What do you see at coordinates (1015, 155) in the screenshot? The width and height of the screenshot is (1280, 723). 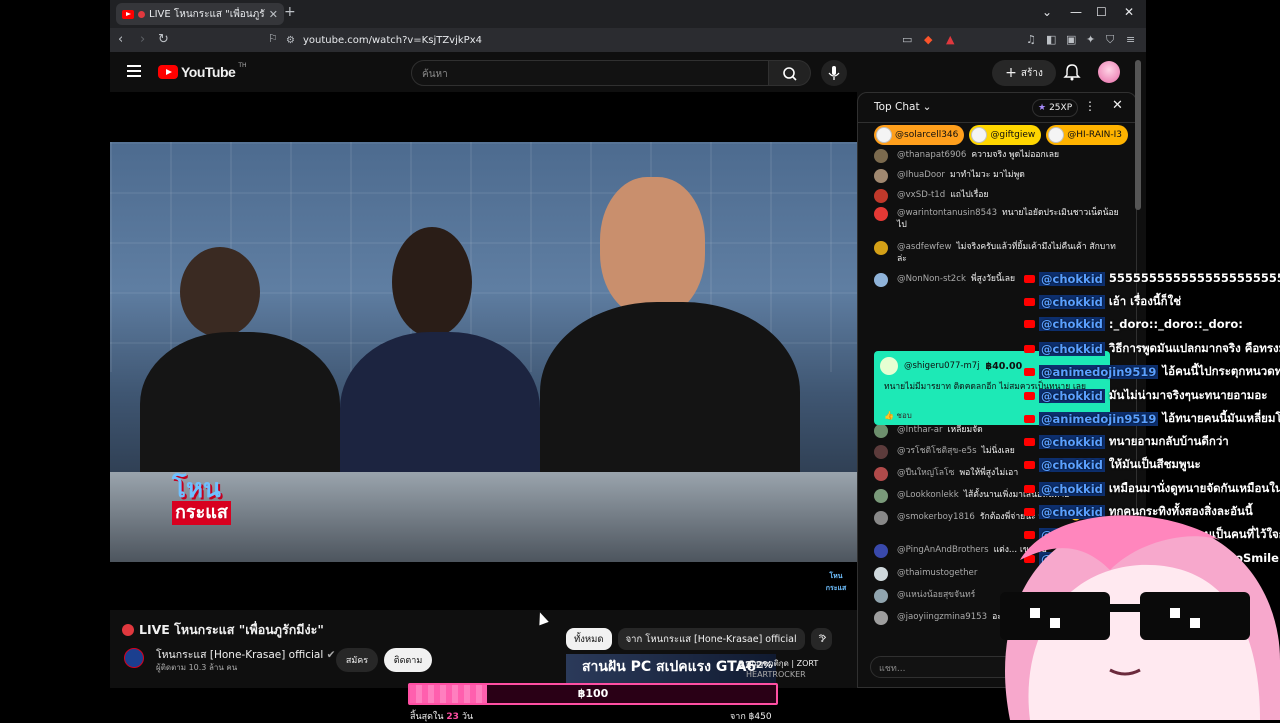 I see `chat-text: ความจริง พูดไม่ออกเลย` at bounding box center [1015, 155].